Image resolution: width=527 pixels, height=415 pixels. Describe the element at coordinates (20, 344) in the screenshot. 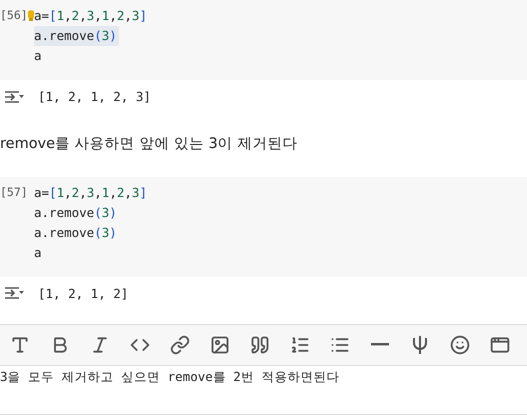

I see `text-size-icon` at that location.